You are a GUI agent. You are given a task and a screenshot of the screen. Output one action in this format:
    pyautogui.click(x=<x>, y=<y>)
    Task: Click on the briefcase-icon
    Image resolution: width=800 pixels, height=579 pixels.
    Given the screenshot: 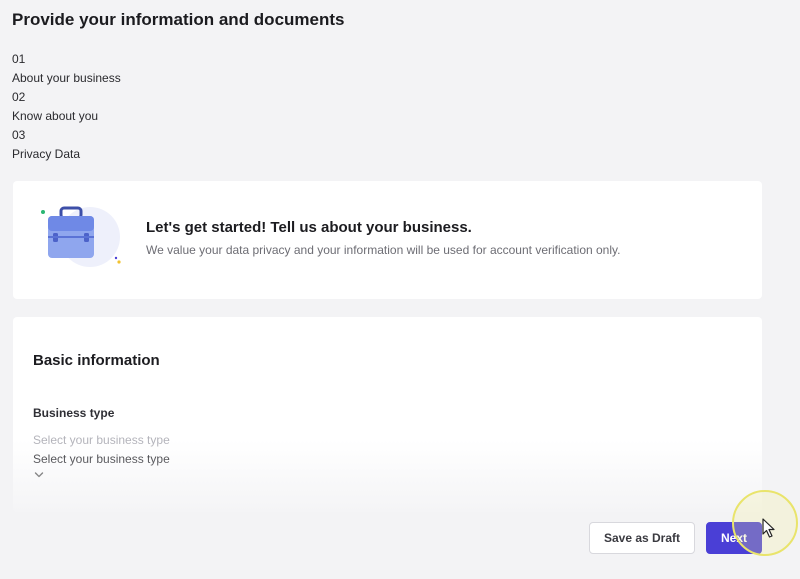 What is the action you would take?
    pyautogui.click(x=81, y=236)
    